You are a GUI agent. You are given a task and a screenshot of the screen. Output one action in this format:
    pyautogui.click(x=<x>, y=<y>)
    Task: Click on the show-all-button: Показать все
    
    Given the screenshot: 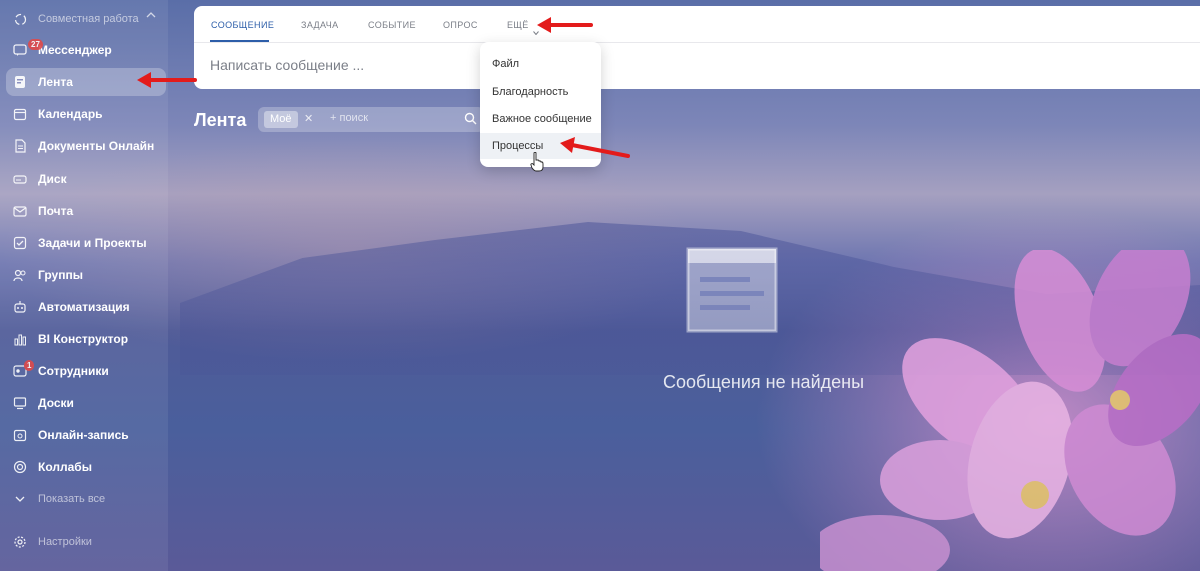 What is the action you would take?
    pyautogui.click(x=86, y=499)
    